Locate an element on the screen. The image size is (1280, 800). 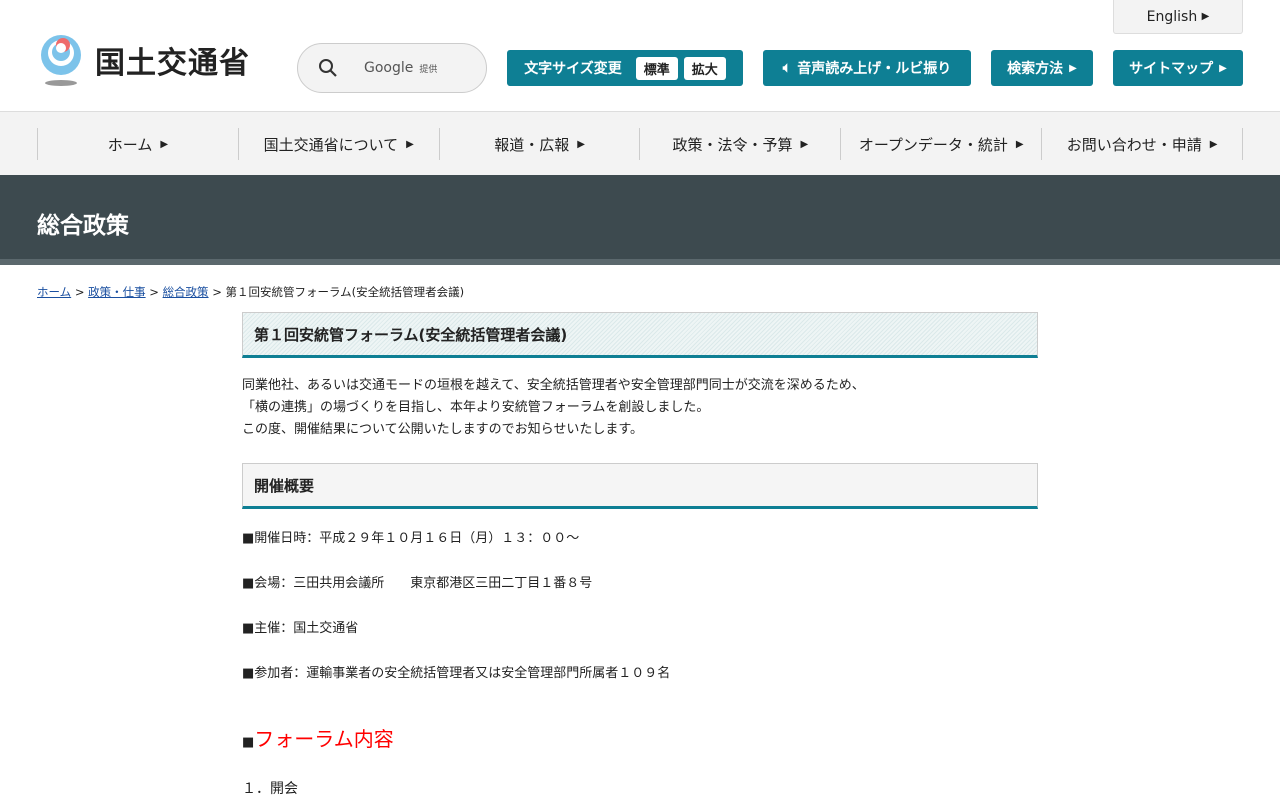
overview-host: ■主催：国土交通省 is located at coordinates (300, 628).